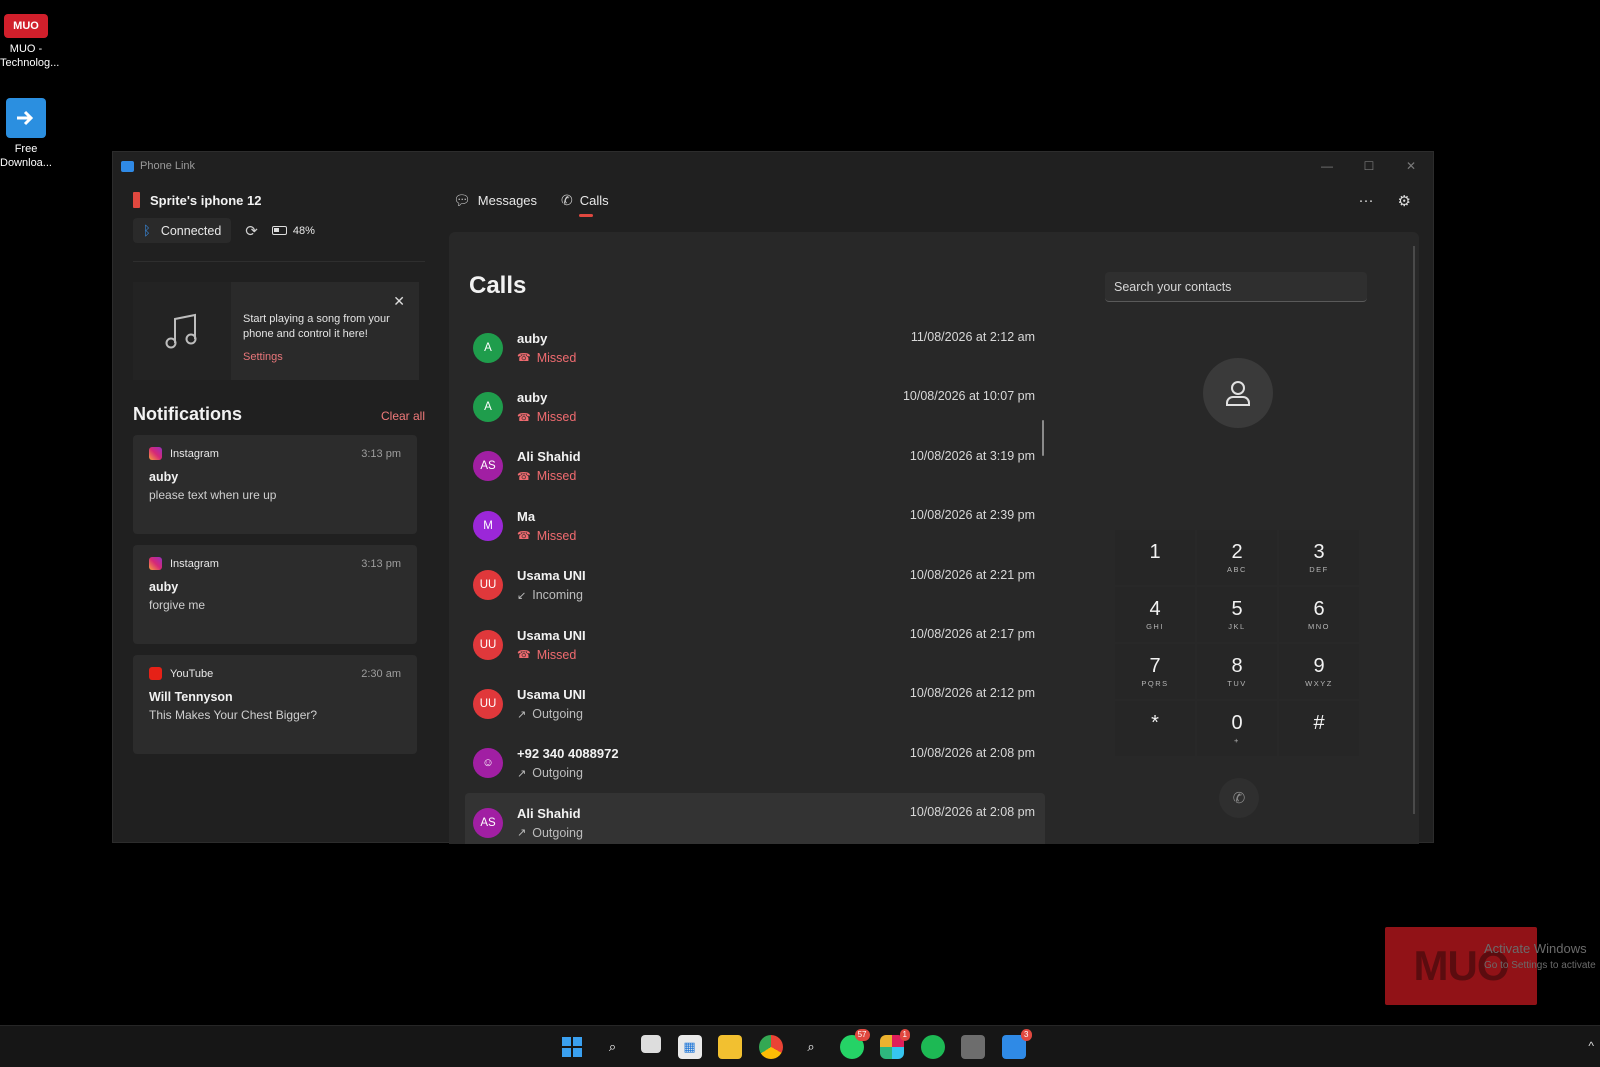  What do you see at coordinates (755, 525) in the screenshot?
I see `call-row: M Ma ☎︎ Missed 10/08/2026 at 2:39 pm` at bounding box center [755, 525].